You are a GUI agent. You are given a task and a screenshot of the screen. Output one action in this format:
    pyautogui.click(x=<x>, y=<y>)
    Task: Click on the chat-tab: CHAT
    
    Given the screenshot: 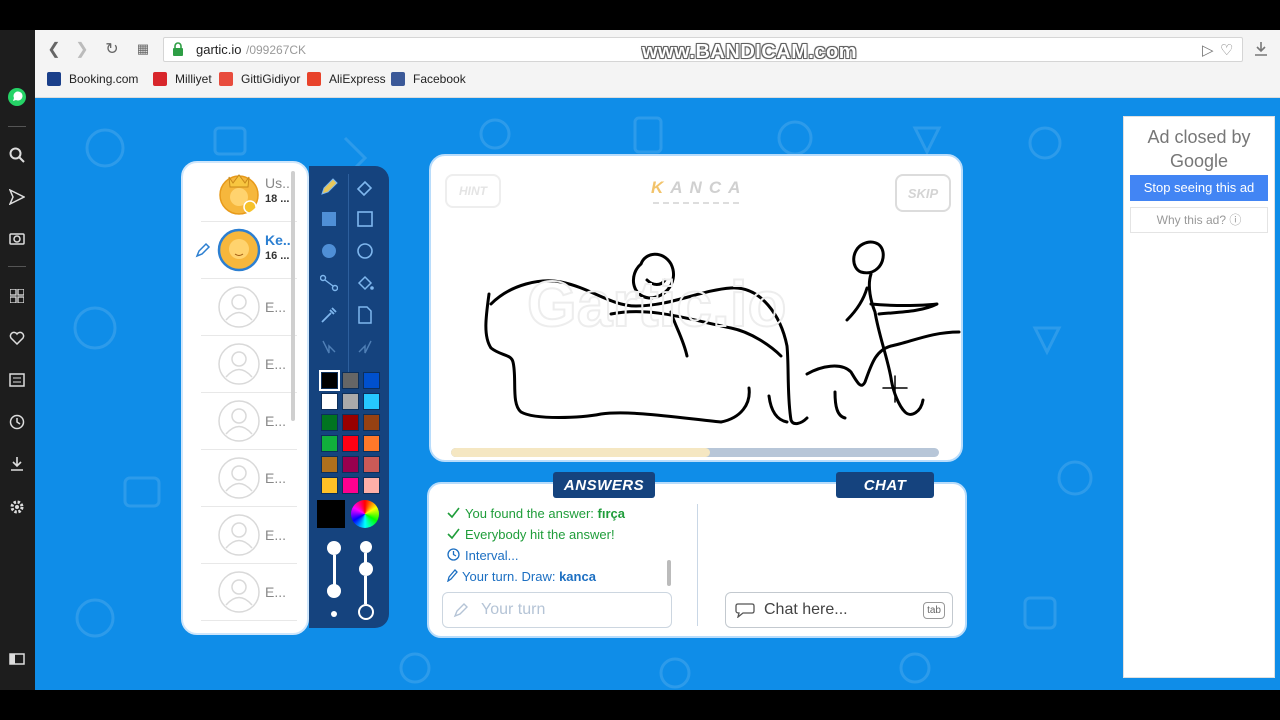 What is the action you would take?
    pyautogui.click(x=885, y=485)
    